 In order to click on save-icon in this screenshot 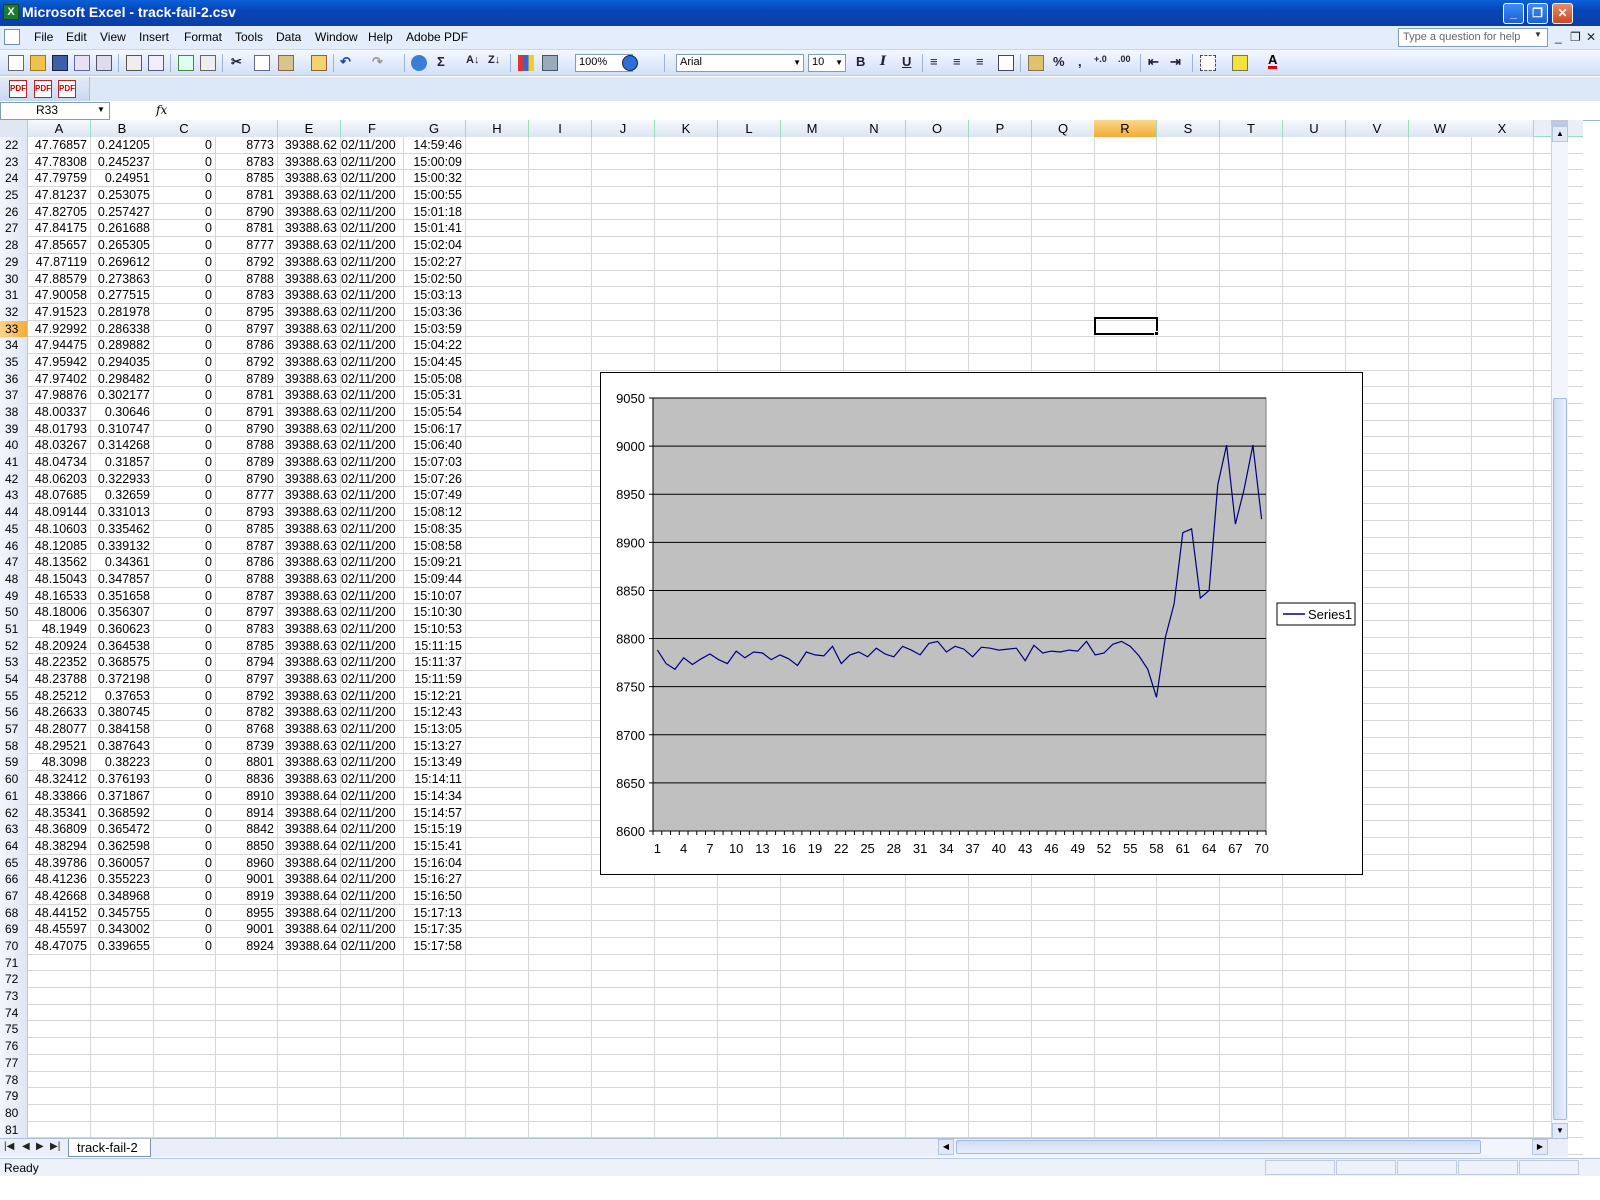, I will do `click(60, 63)`.